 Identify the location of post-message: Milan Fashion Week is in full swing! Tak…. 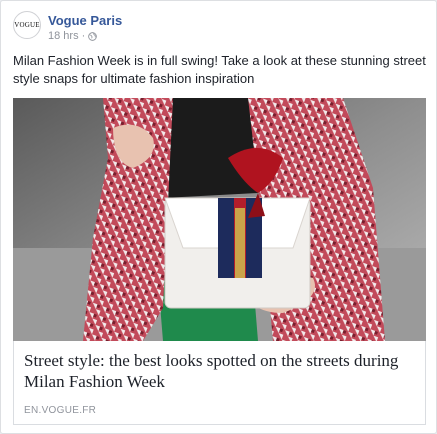
(219, 69).